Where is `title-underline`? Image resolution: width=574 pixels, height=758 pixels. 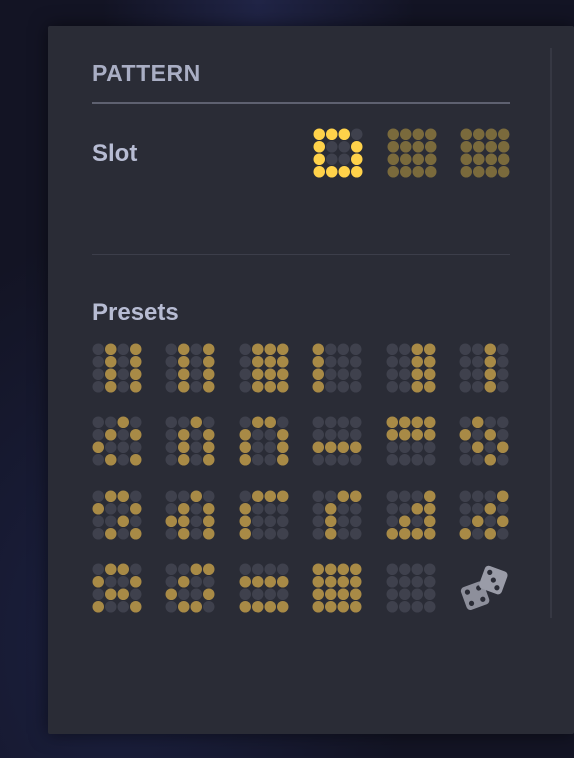
title-underline is located at coordinates (301, 103).